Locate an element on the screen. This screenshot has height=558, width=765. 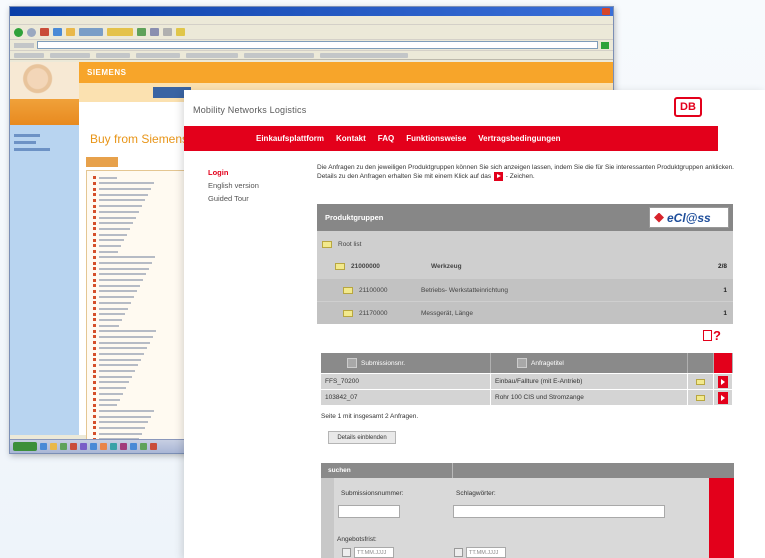
login-link: Login is located at coordinates (253, 172).